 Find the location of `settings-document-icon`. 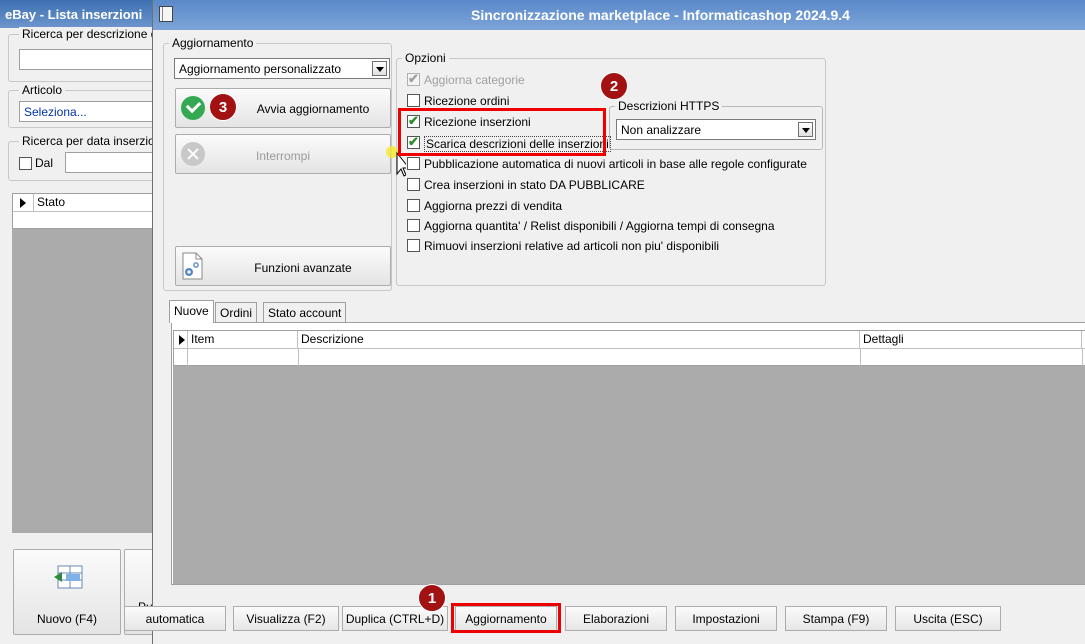

settings-document-icon is located at coordinates (192, 266).